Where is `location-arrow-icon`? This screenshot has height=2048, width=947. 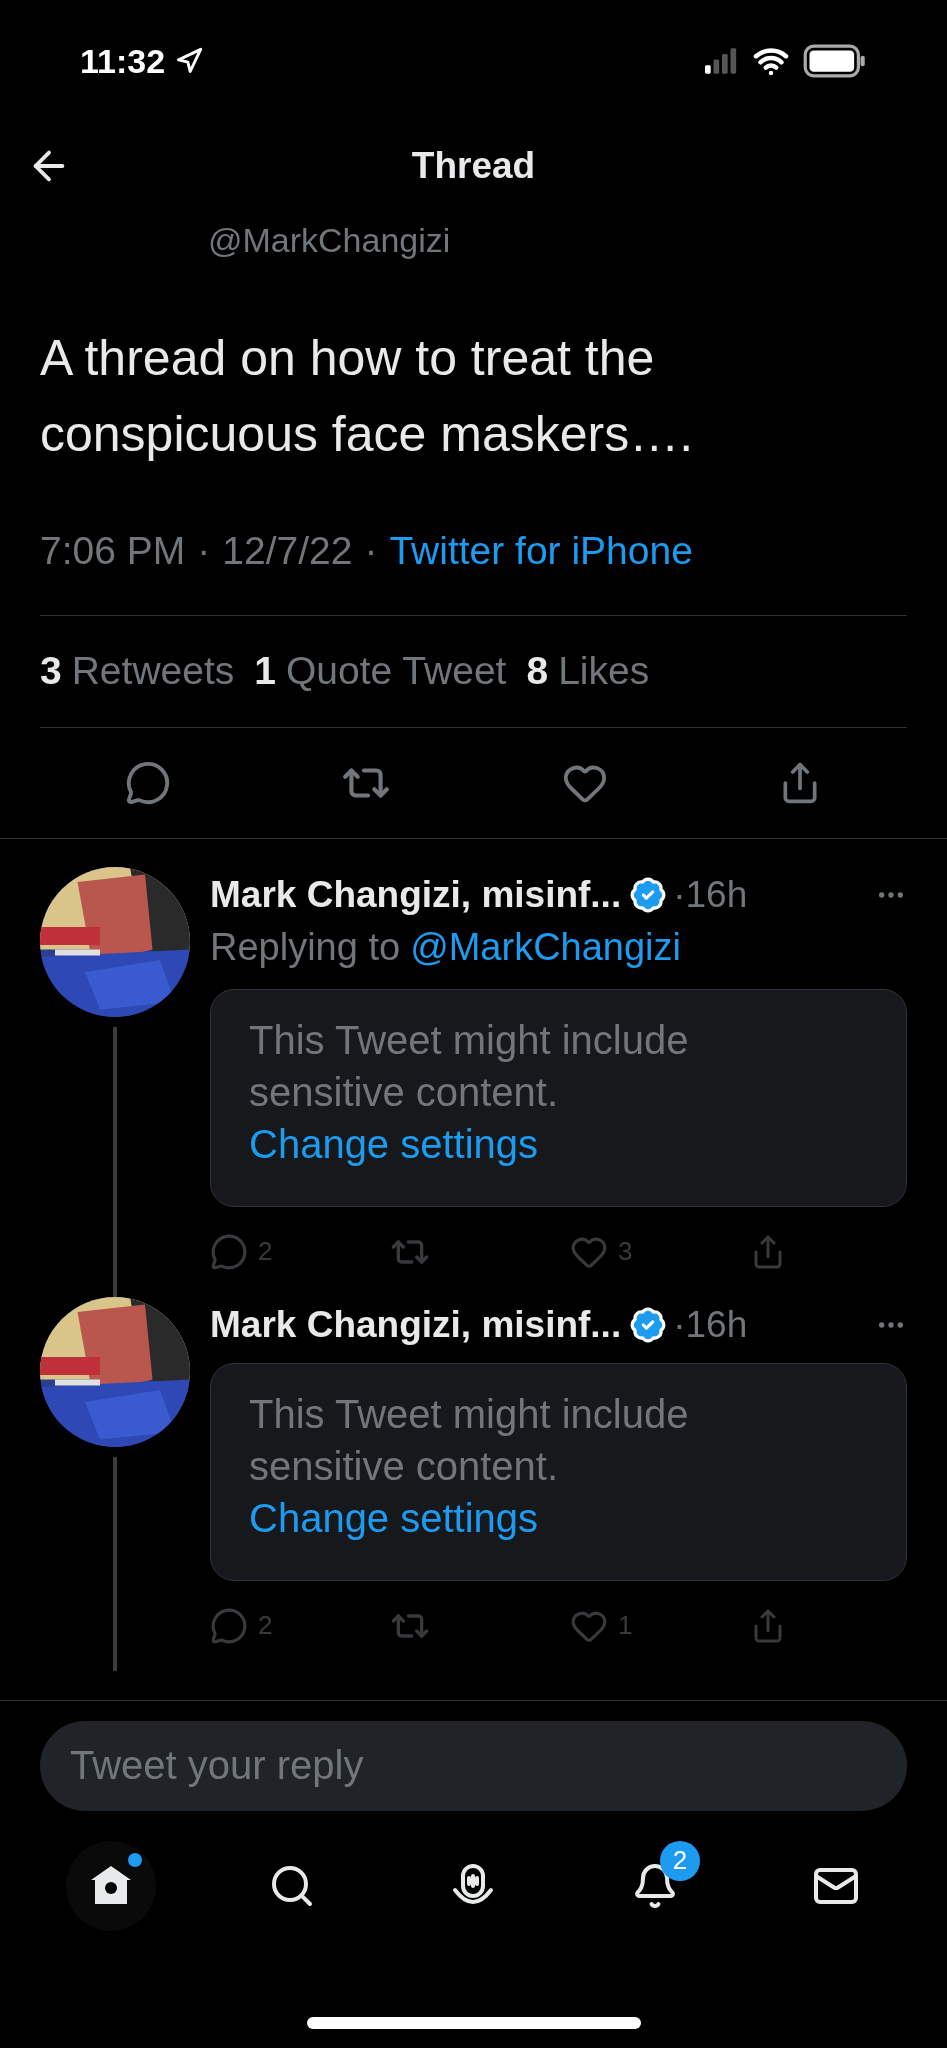
location-arrow-icon is located at coordinates (189, 61).